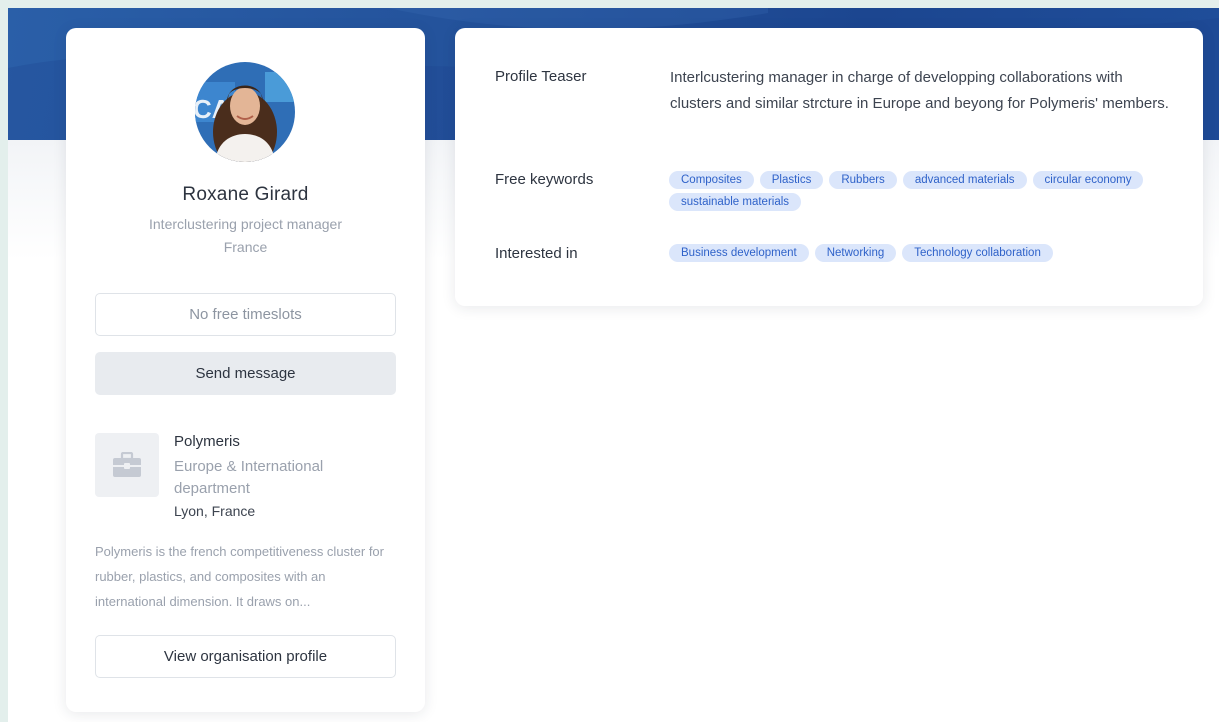 The image size is (1219, 722). I want to click on briefcase-icon, so click(127, 464).